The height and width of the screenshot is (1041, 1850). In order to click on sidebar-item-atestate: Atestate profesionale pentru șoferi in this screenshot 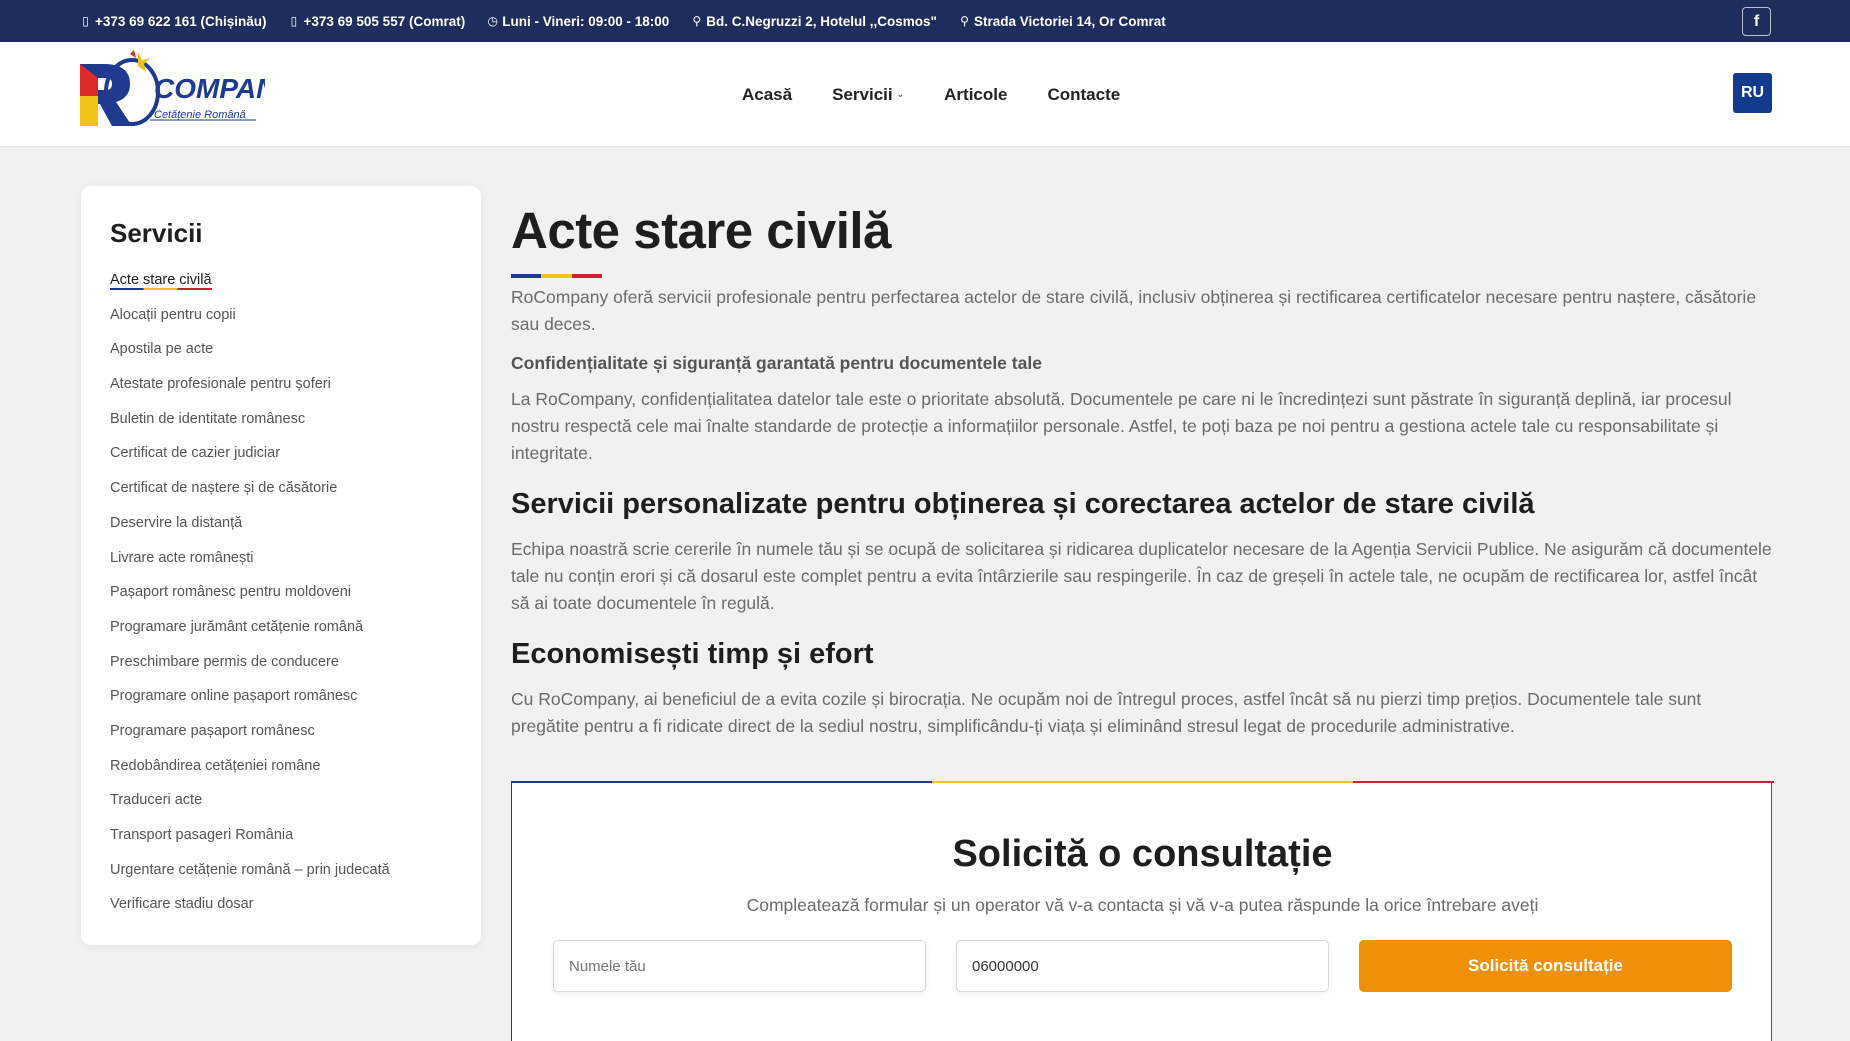, I will do `click(250, 393)`.